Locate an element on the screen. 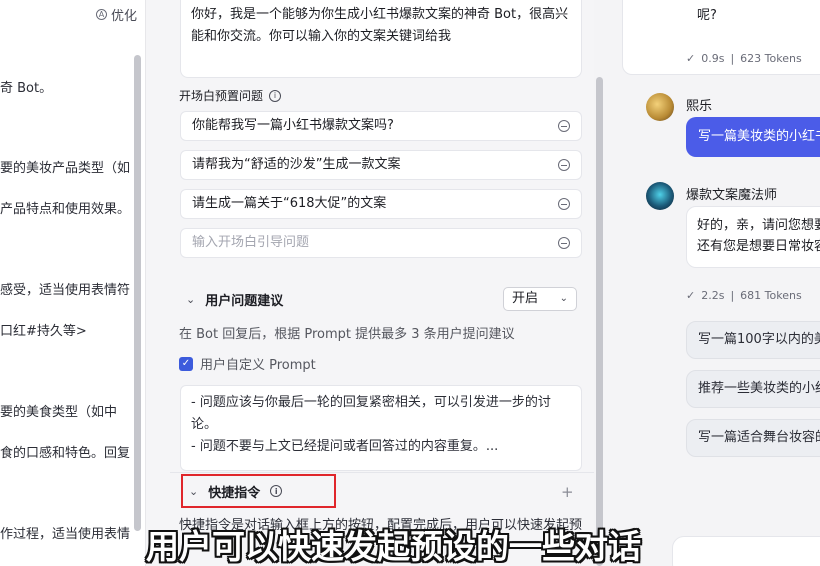 The width and height of the screenshot is (820, 566). bot-name: 爆款文案魔法师 is located at coordinates (732, 195).